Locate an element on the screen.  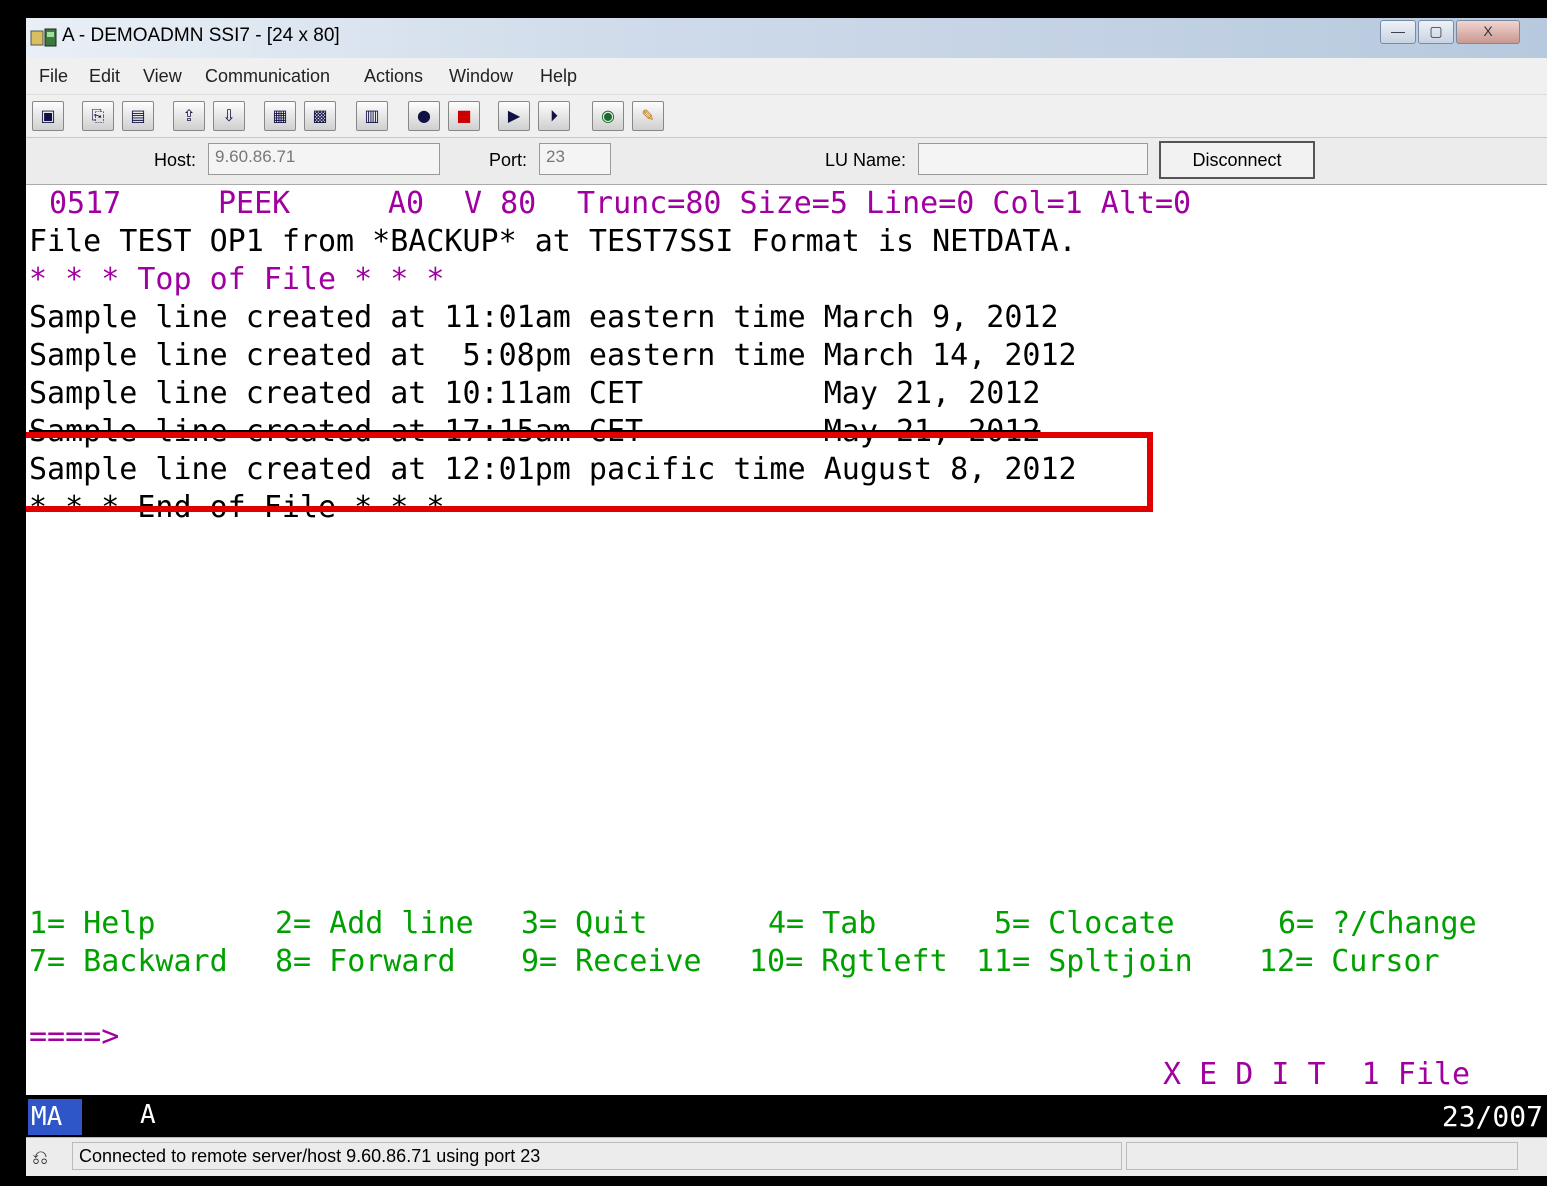
macro-icon: ▥ is located at coordinates (372, 116).